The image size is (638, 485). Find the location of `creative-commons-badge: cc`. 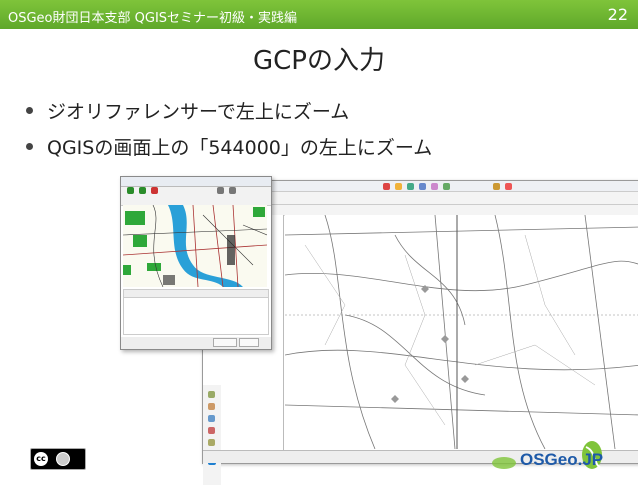

creative-commons-badge: cc is located at coordinates (58, 459).